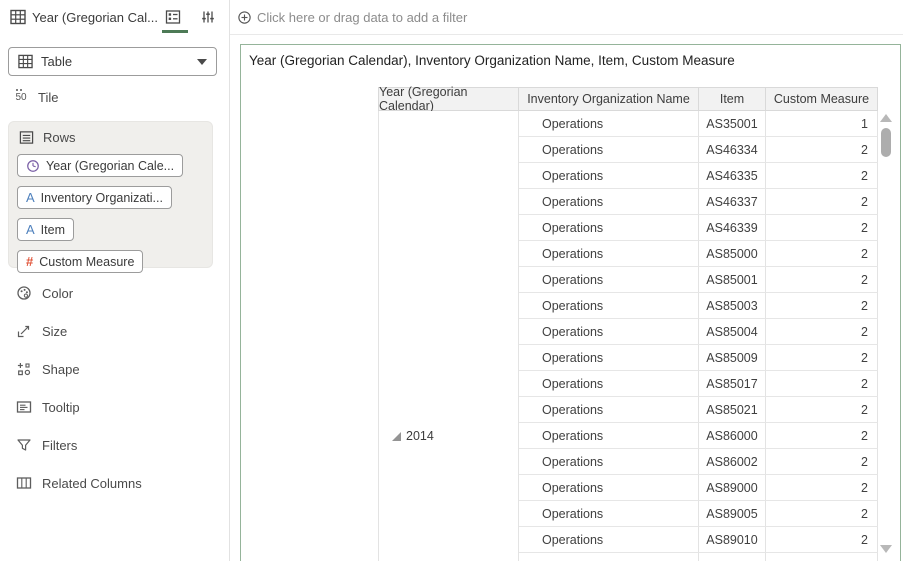  I want to click on pill-custom-measure: # Custom Measure, so click(80, 261).